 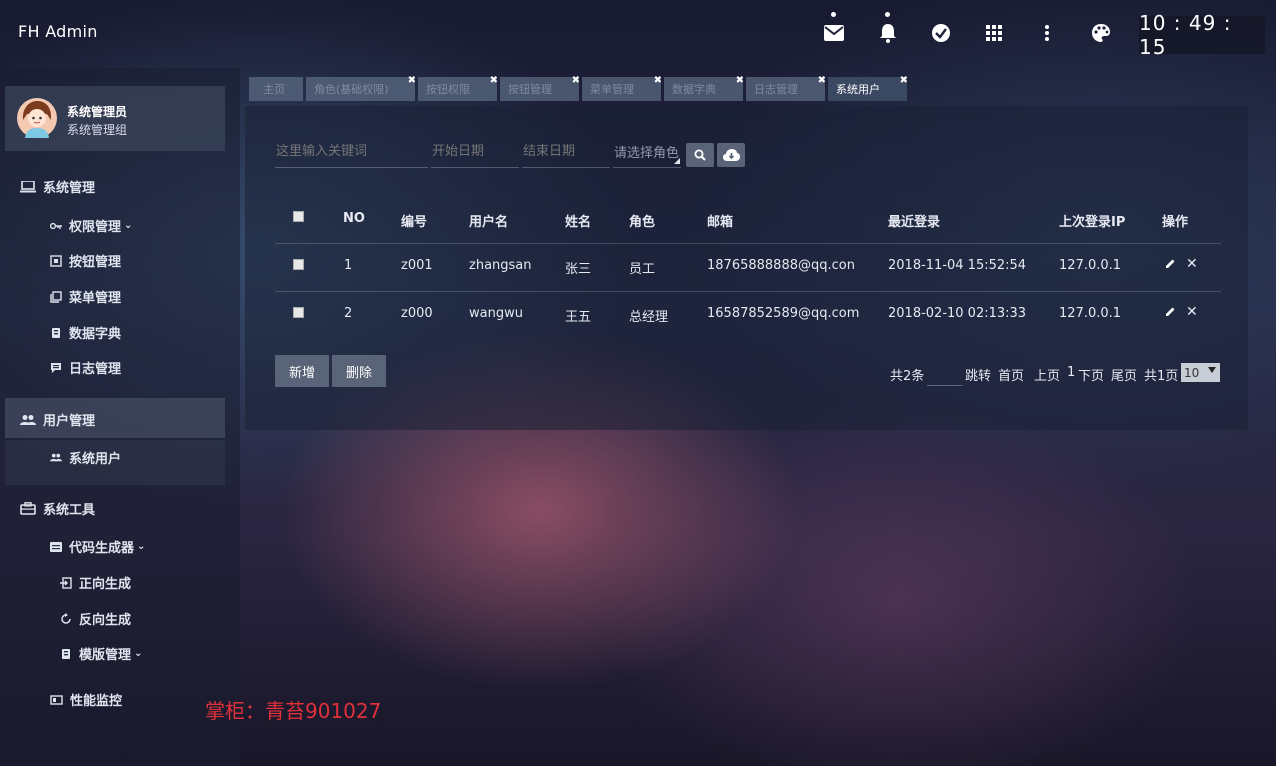 I want to click on search-button, so click(x=700, y=155).